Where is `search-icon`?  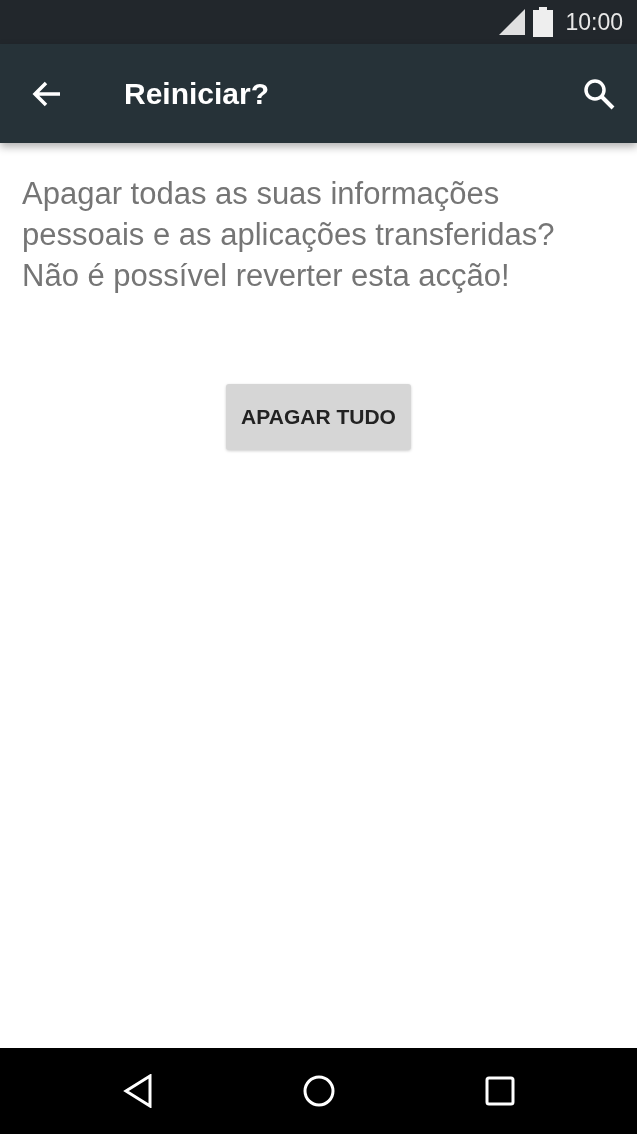 search-icon is located at coordinates (599, 93).